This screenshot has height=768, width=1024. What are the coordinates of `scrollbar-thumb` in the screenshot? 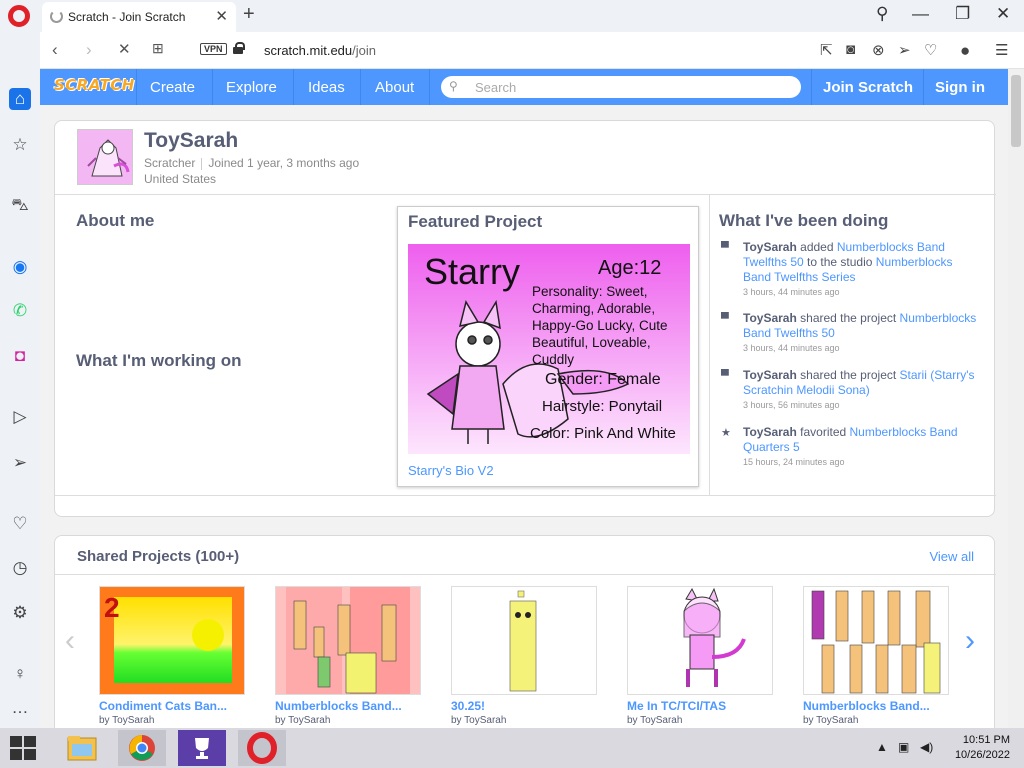 It's located at (1016, 111).